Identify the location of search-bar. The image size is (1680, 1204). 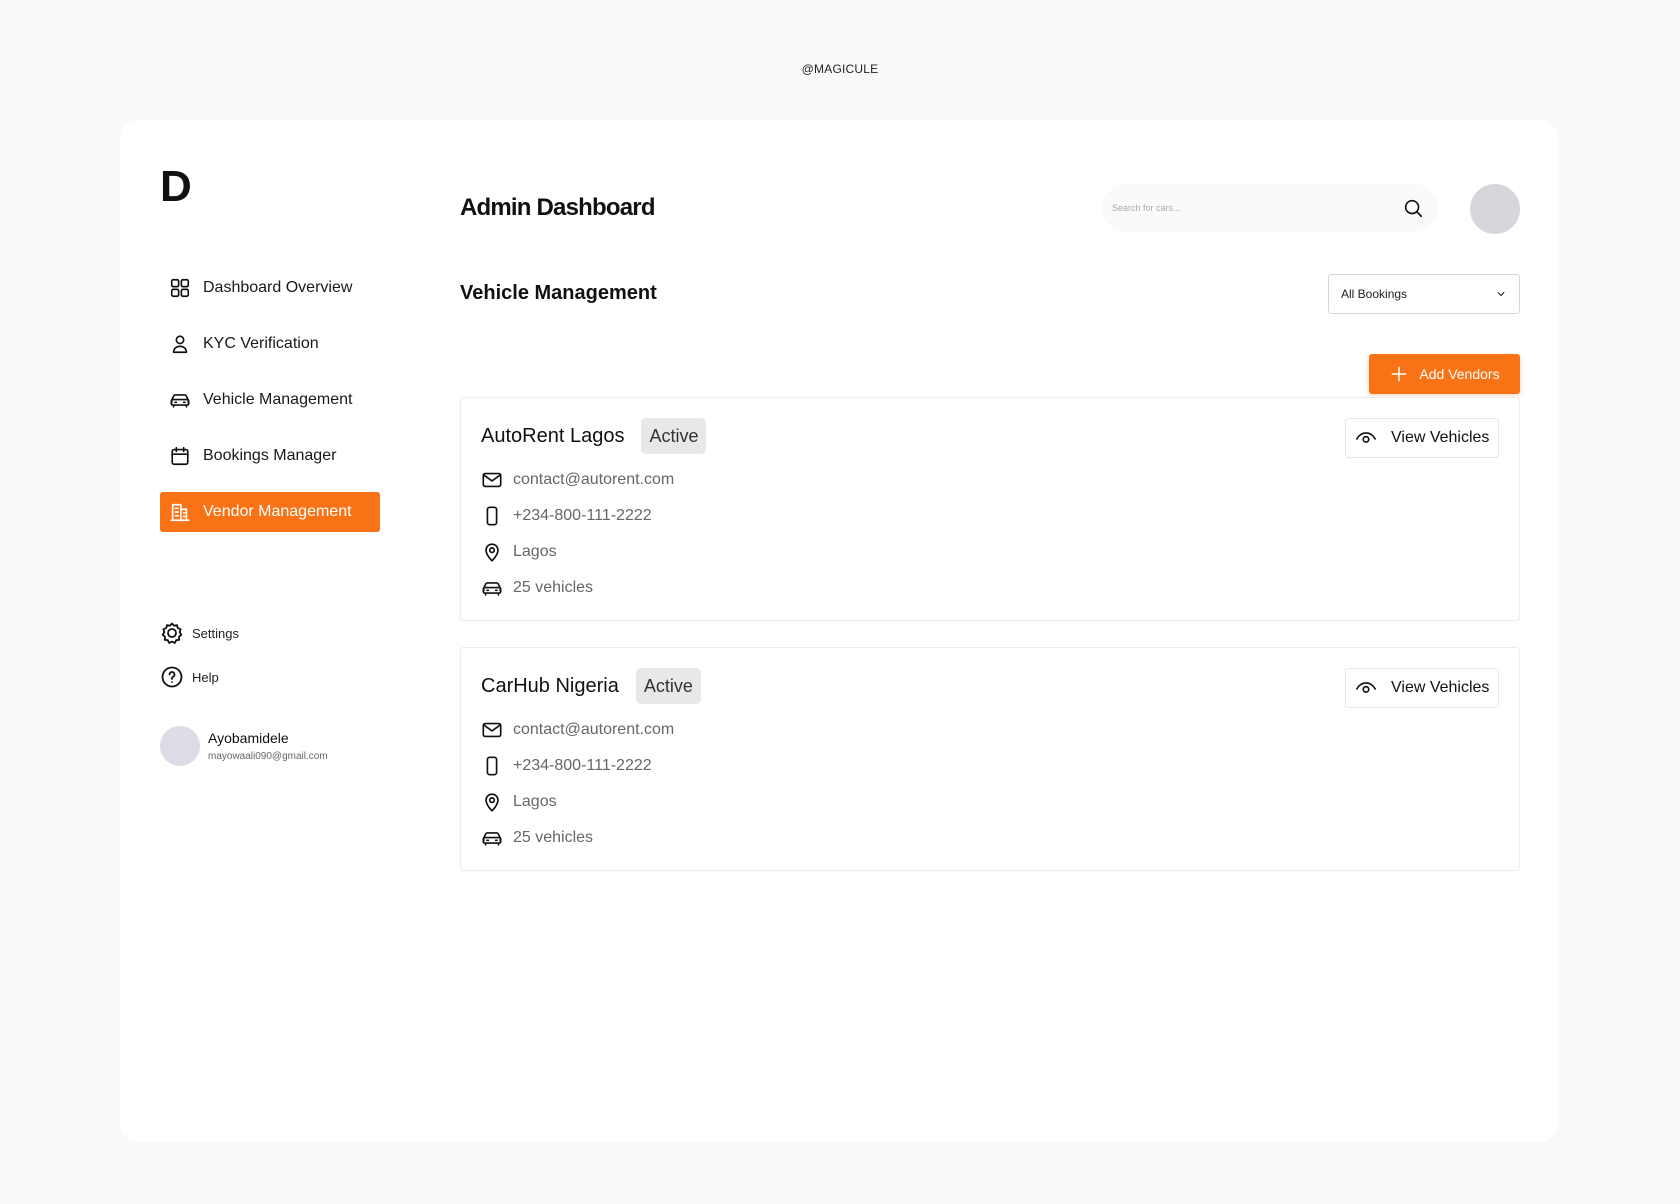
(1270, 208).